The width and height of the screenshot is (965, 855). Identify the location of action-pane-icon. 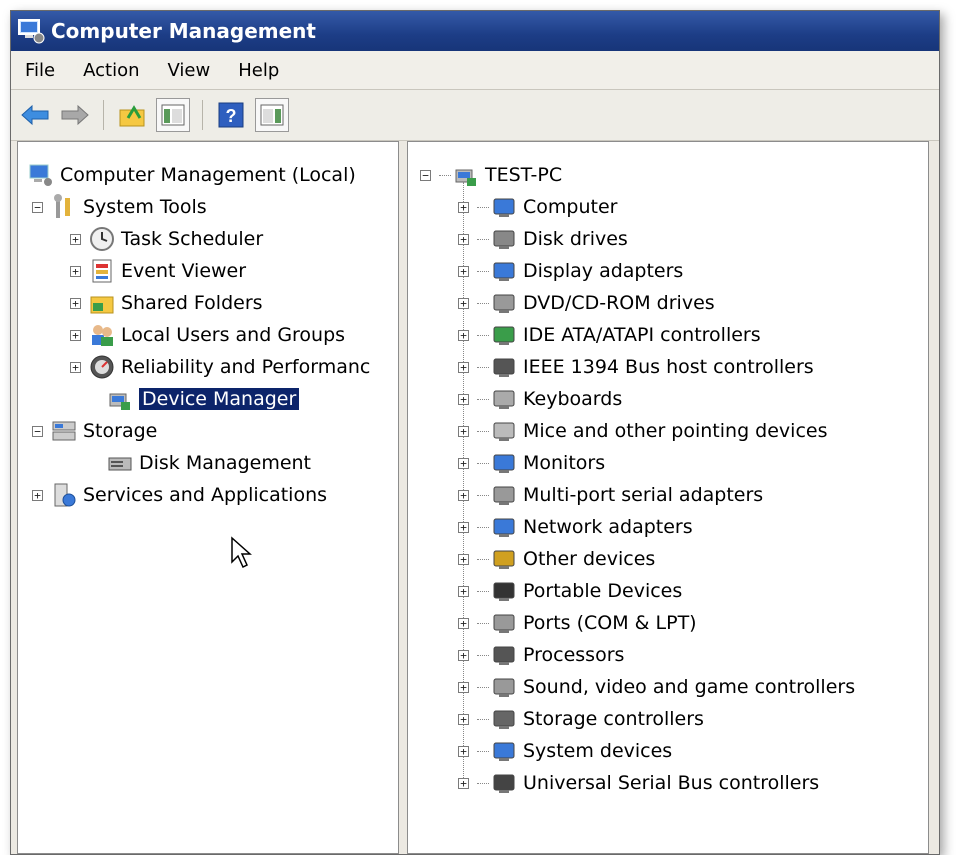
(272, 115).